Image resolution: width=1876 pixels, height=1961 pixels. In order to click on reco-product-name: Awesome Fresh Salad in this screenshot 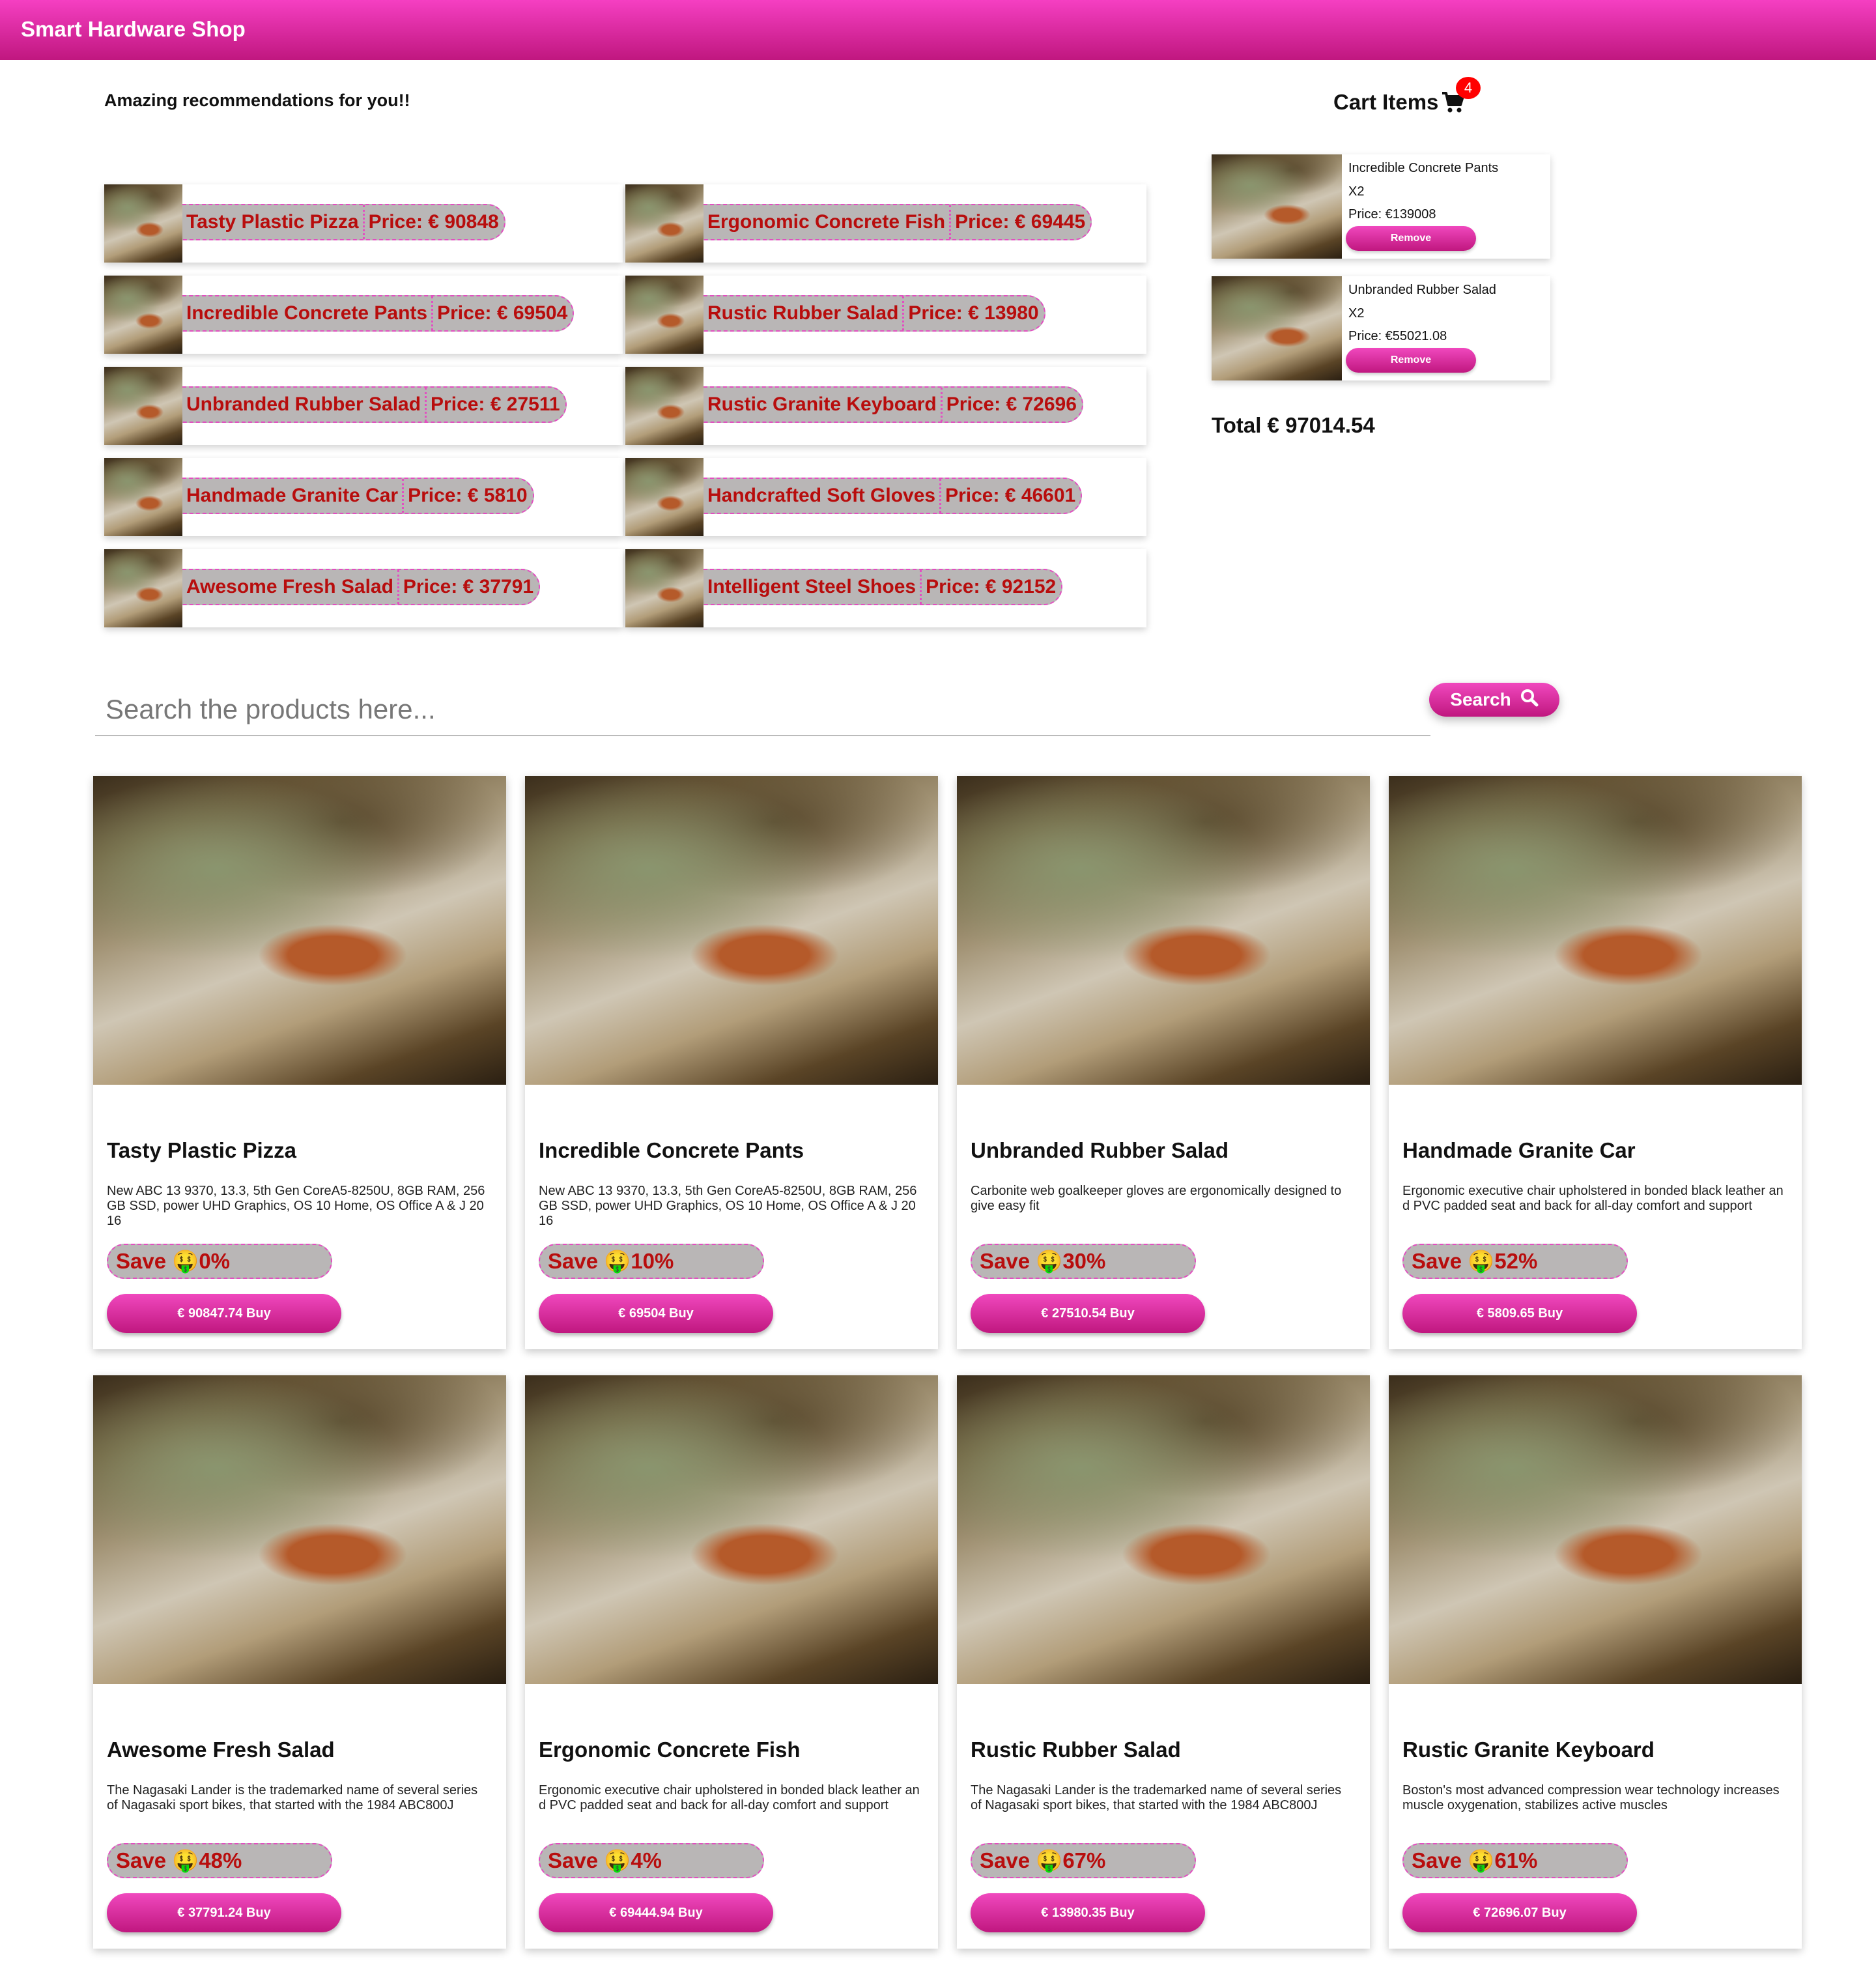, I will do `click(289, 586)`.